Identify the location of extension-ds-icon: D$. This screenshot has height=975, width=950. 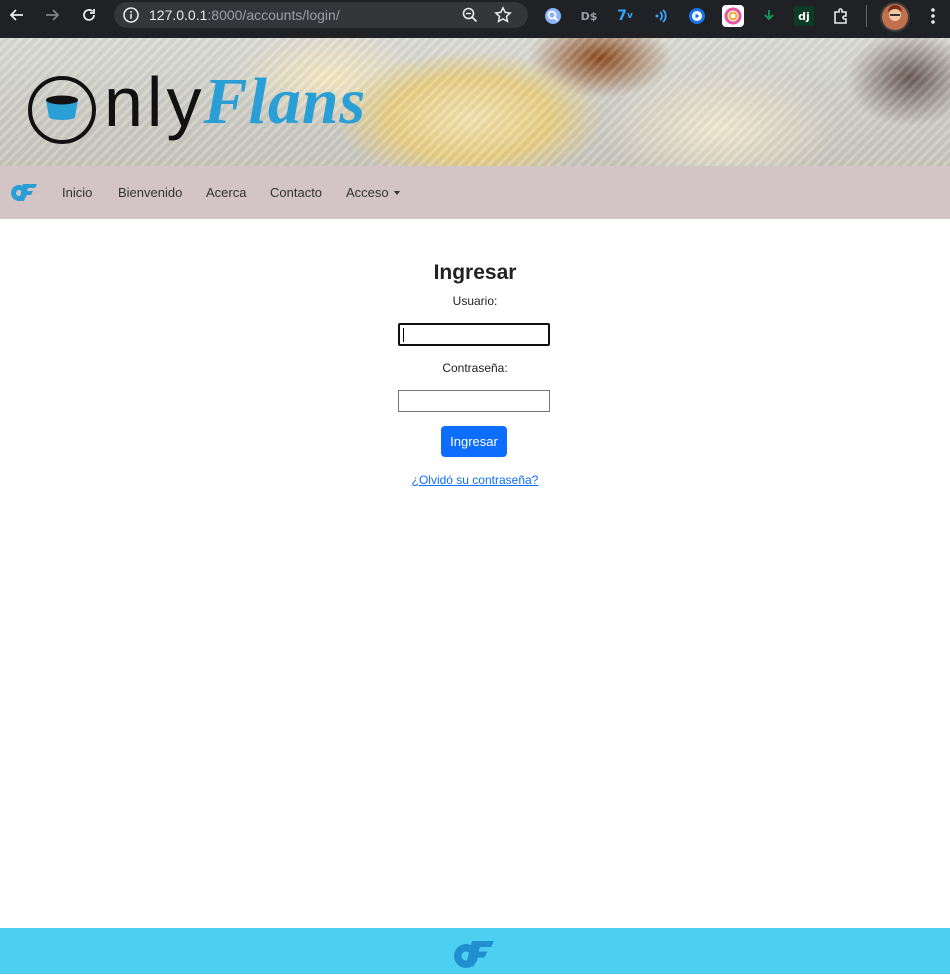
(589, 16).